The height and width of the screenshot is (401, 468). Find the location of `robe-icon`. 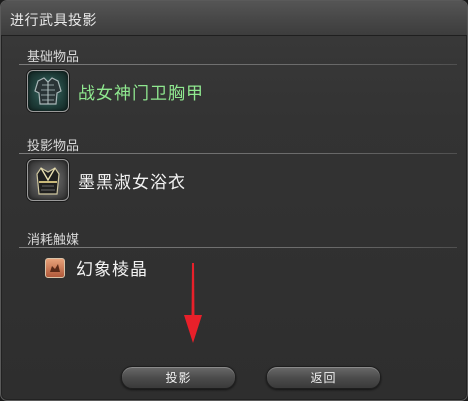

robe-icon is located at coordinates (48, 180).